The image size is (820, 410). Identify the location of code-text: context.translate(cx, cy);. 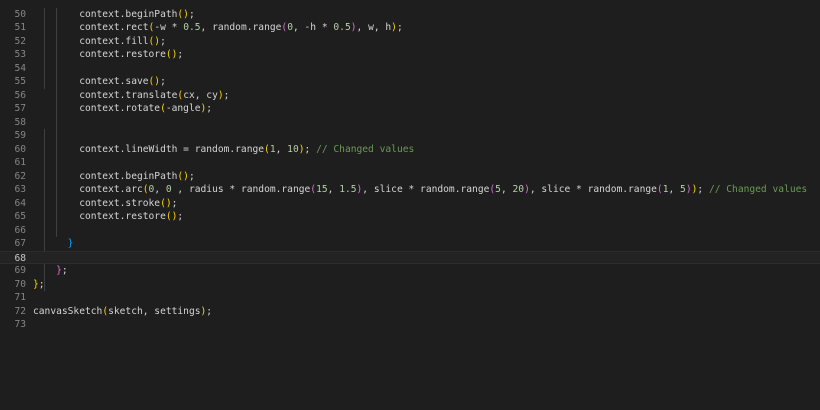
(131, 96).